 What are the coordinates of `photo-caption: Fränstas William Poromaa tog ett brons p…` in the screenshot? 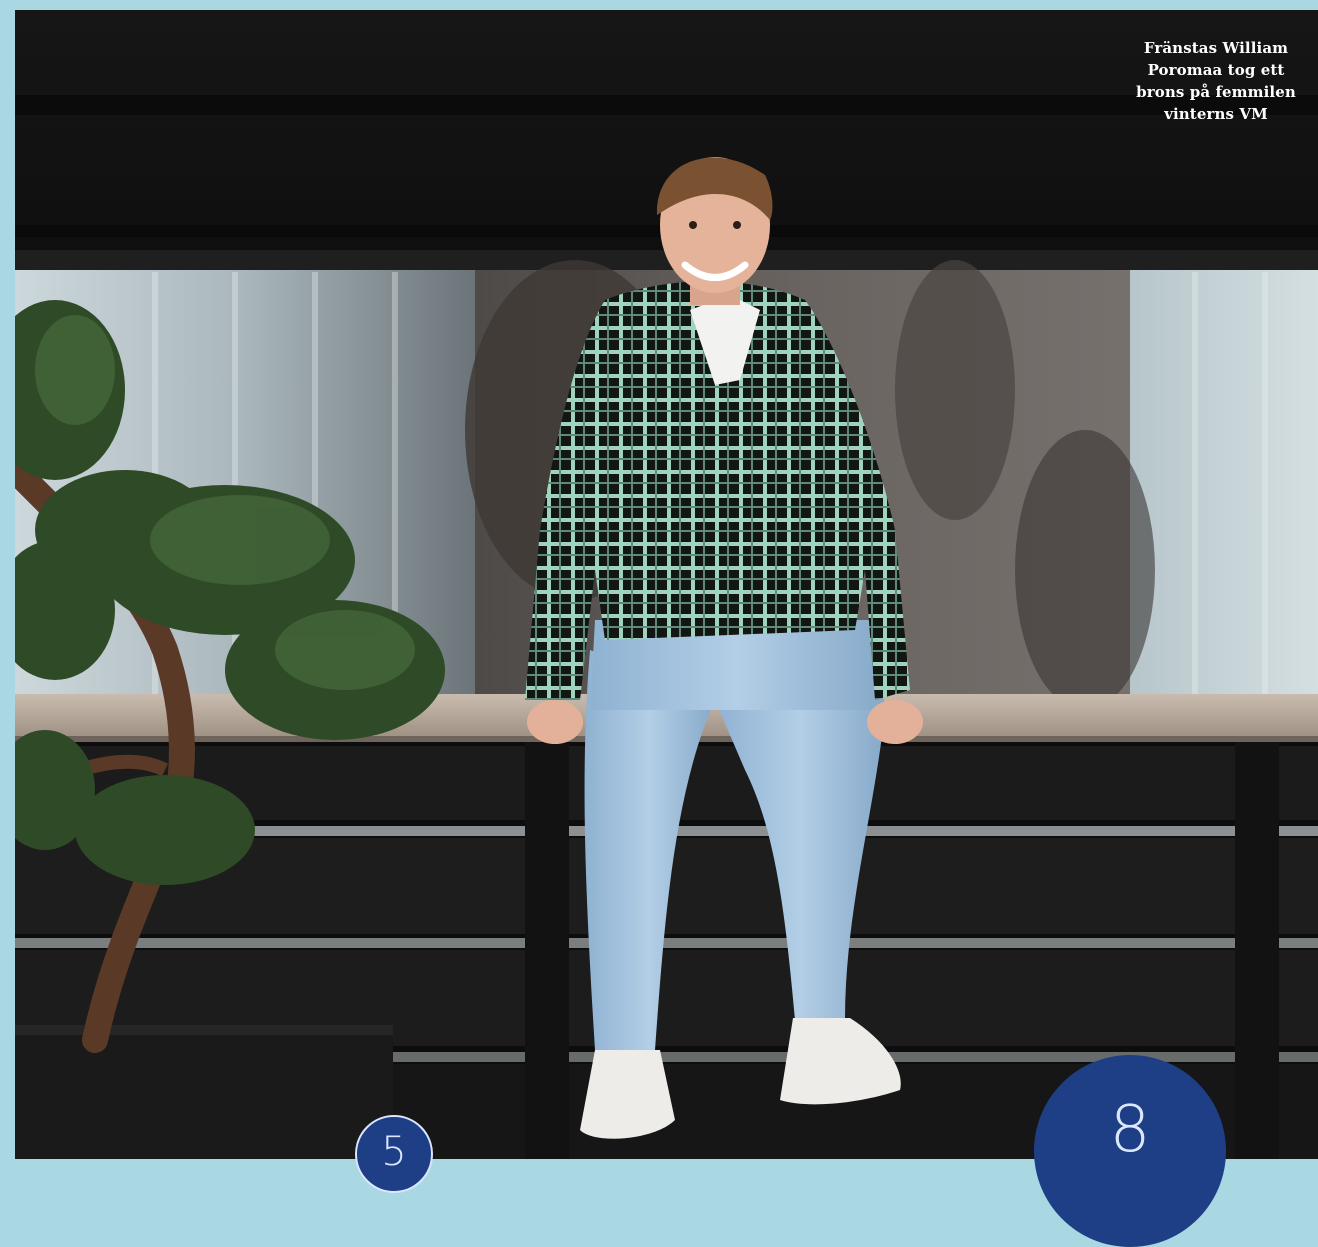 It's located at (1214, 81).